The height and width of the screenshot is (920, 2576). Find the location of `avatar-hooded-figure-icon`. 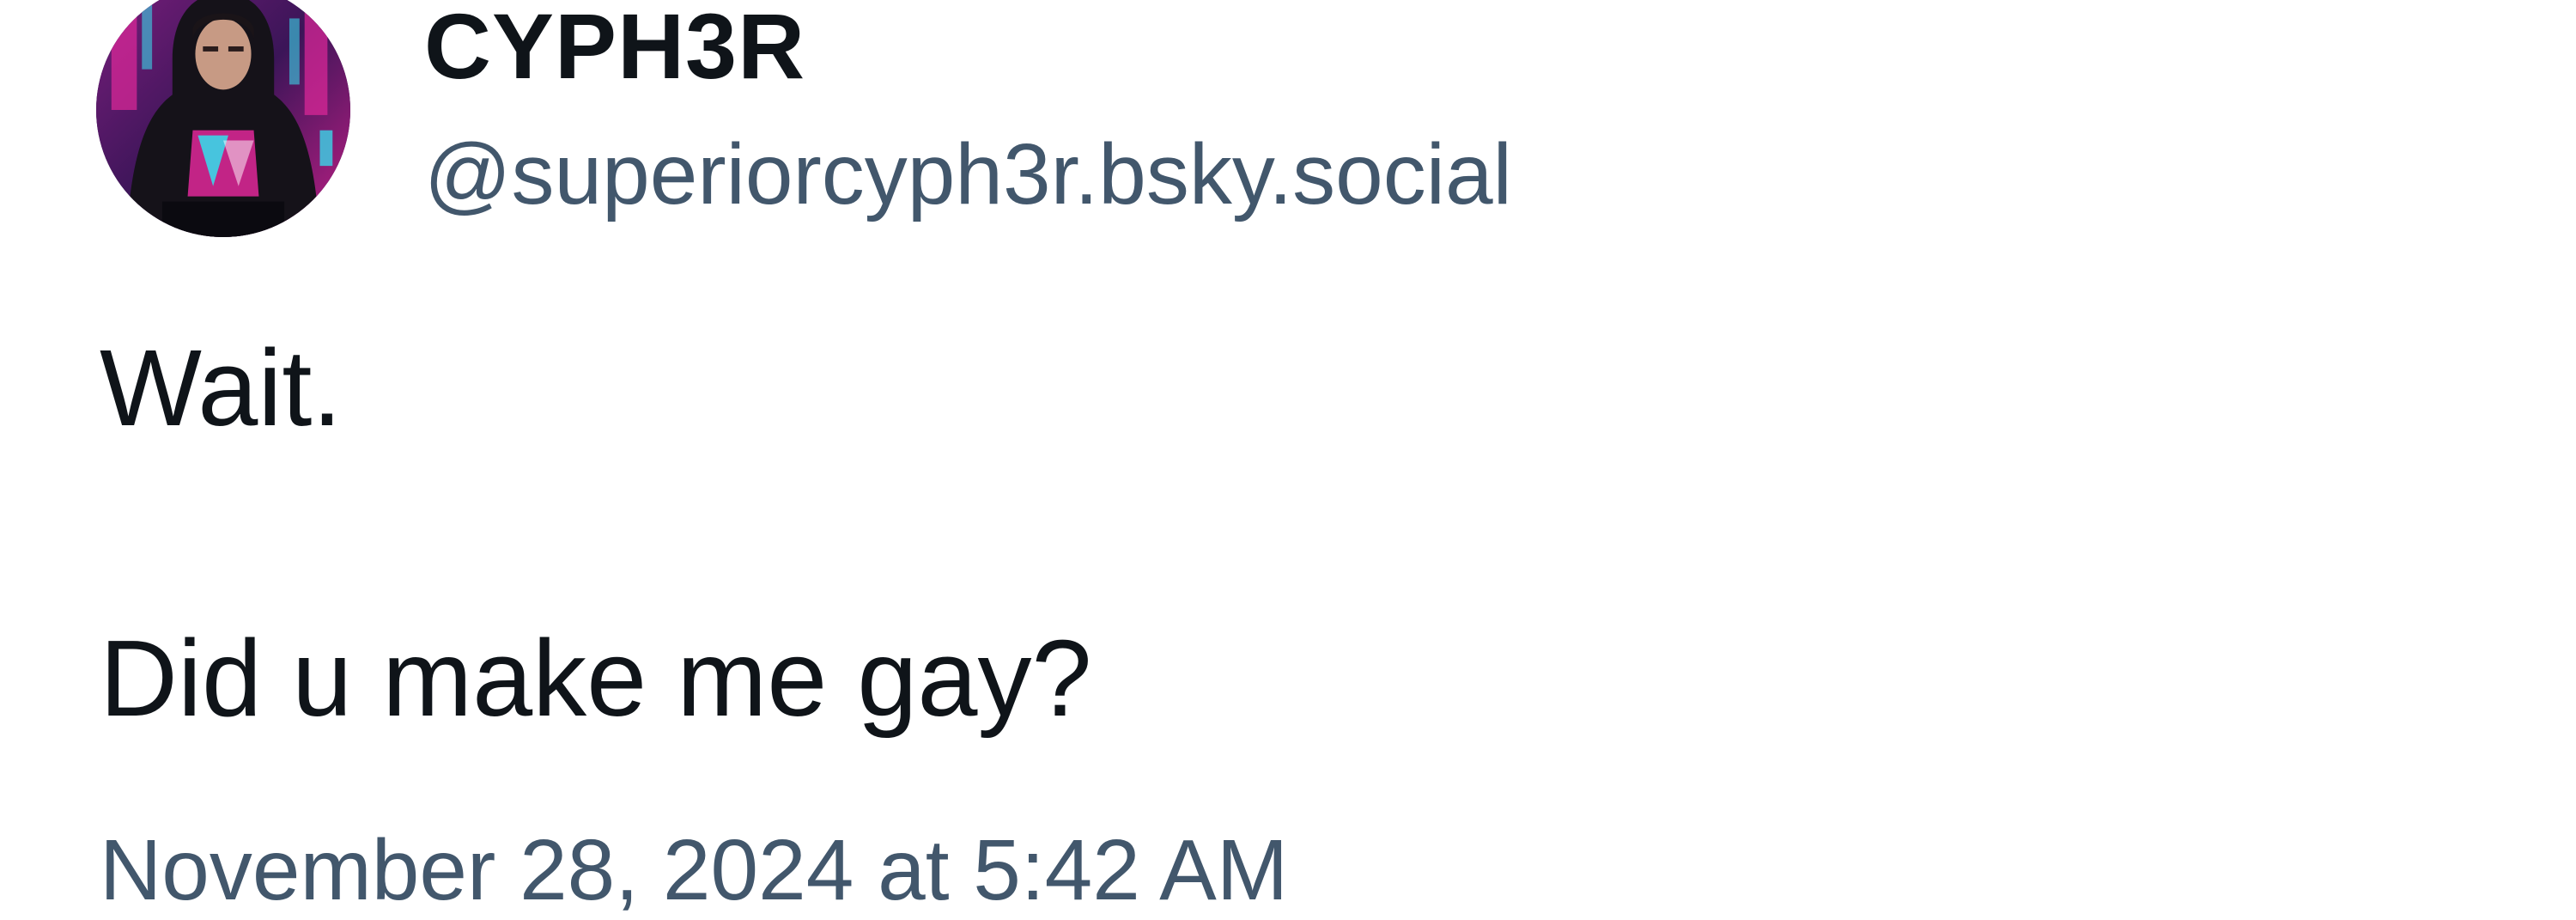

avatar-hooded-figure-icon is located at coordinates (223, 118).